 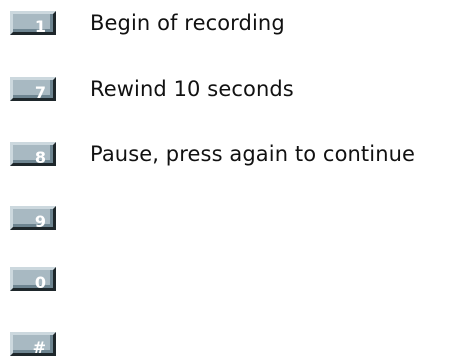 What do you see at coordinates (33, 218) in the screenshot?
I see `keypad-key-9: 9` at bounding box center [33, 218].